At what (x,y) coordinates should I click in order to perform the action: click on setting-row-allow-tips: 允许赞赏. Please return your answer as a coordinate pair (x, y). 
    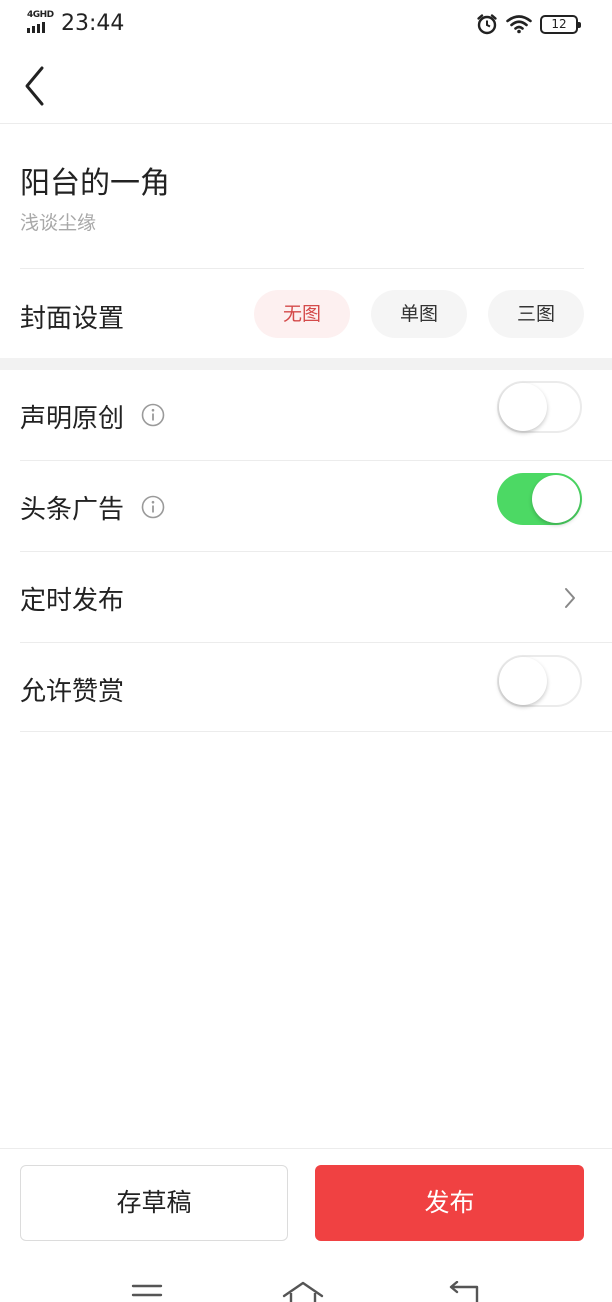
    Looking at the image, I should click on (306, 687).